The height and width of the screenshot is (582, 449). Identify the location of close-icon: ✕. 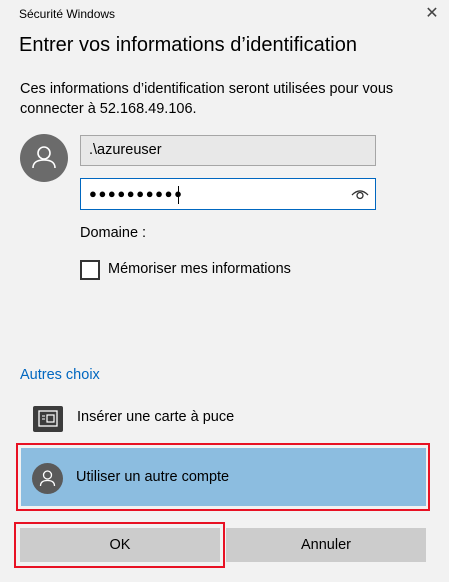
(432, 13).